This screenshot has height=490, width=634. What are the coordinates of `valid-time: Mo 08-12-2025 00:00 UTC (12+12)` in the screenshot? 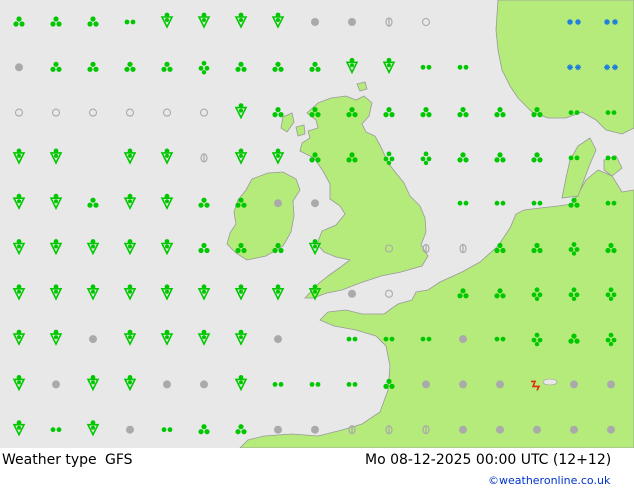 It's located at (488, 460).